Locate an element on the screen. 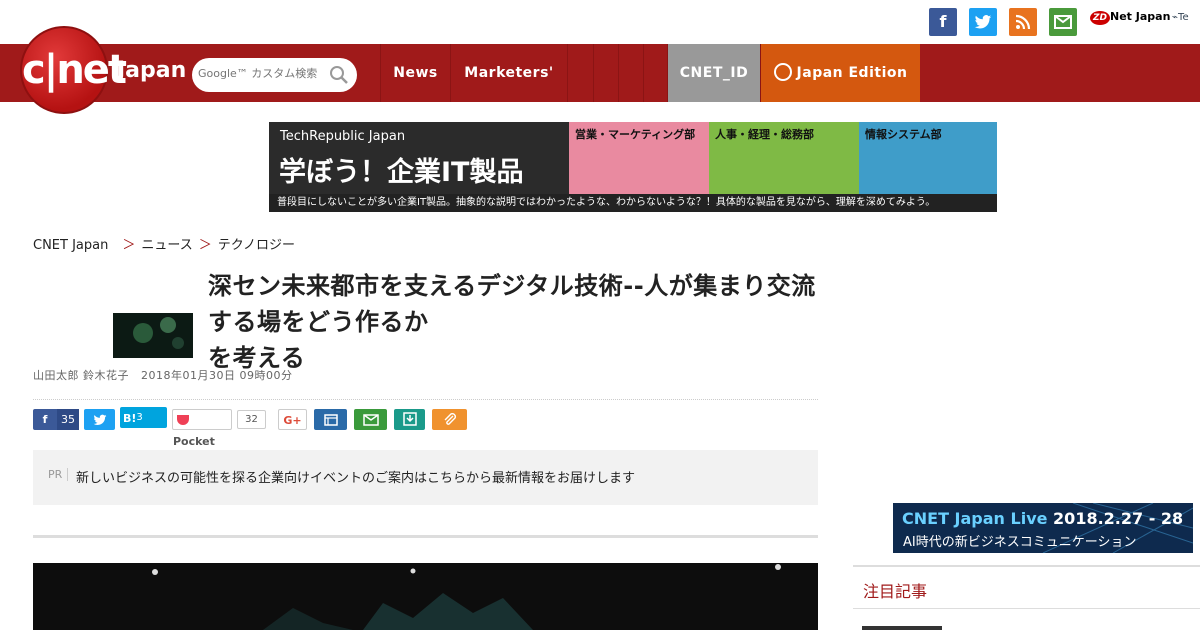 This screenshot has height=630, width=1200. breadcrumb: CNET Japan ＞ ニュース ＞ テクノロジー is located at coordinates (164, 243).